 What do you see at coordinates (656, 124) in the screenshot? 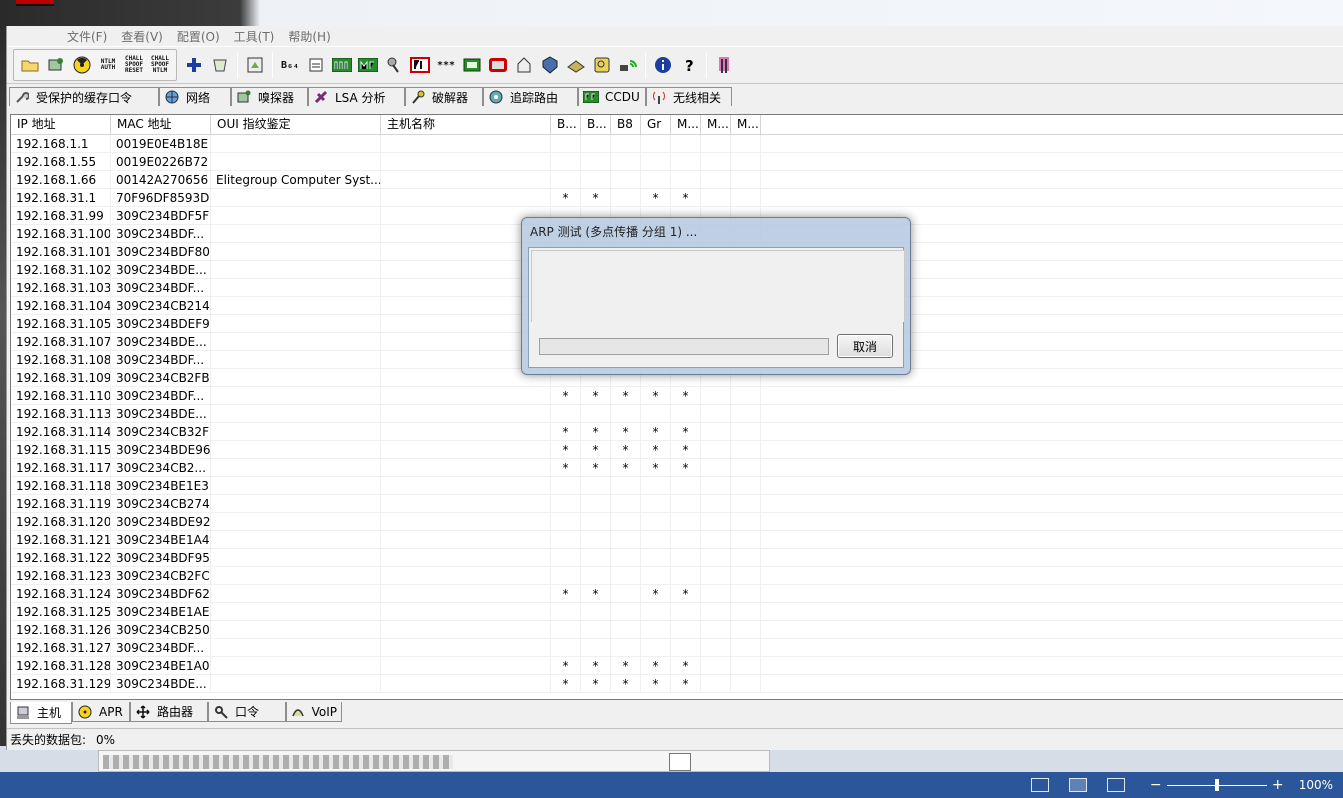
I see `column-gr: Gr` at bounding box center [656, 124].